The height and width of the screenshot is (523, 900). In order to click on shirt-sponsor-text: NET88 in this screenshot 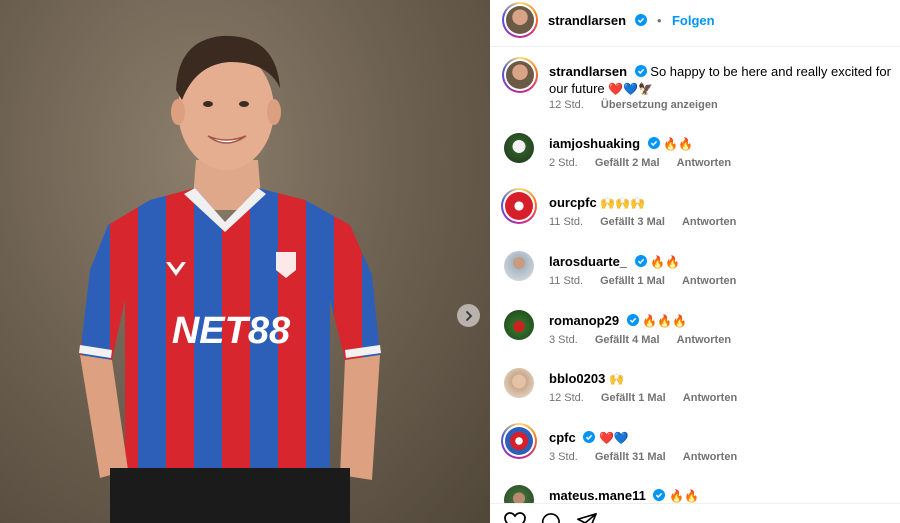, I will do `click(231, 331)`.